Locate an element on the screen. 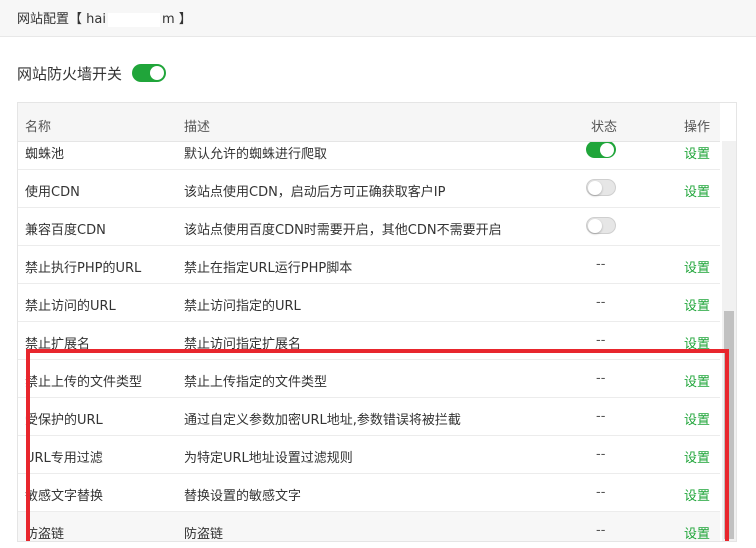  rule-name: URL专用过滤 is located at coordinates (64, 458).